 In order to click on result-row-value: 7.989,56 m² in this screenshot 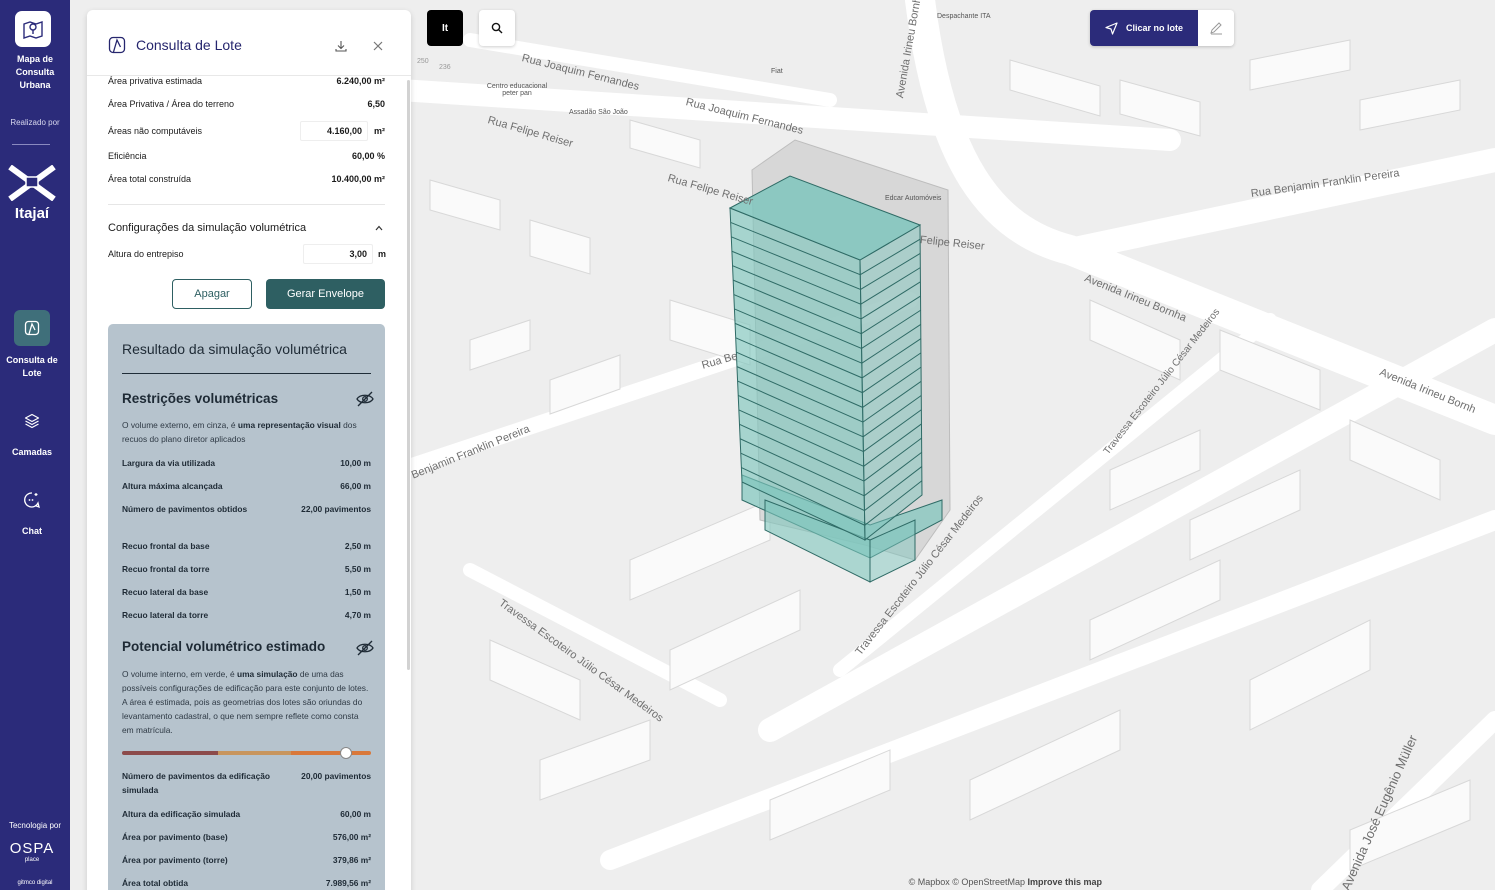, I will do `click(348, 883)`.